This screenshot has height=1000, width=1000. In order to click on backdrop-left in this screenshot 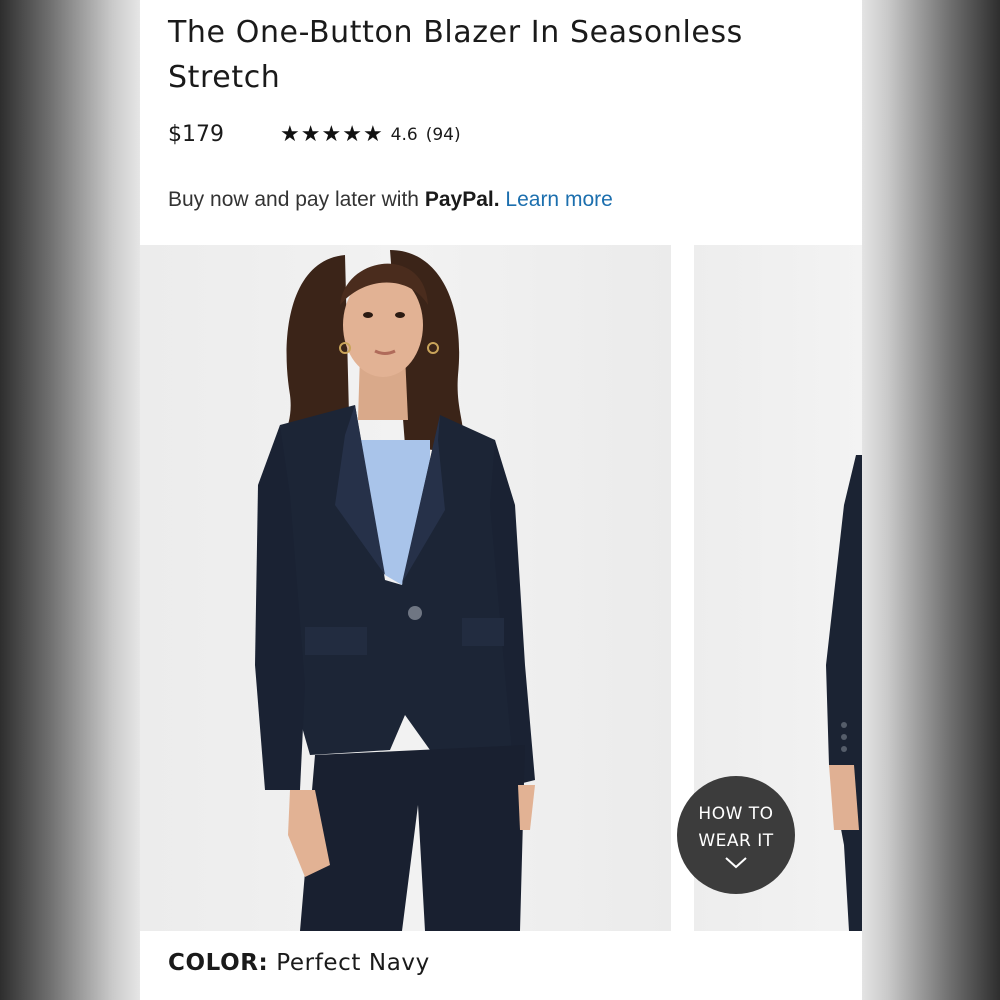, I will do `click(70, 500)`.